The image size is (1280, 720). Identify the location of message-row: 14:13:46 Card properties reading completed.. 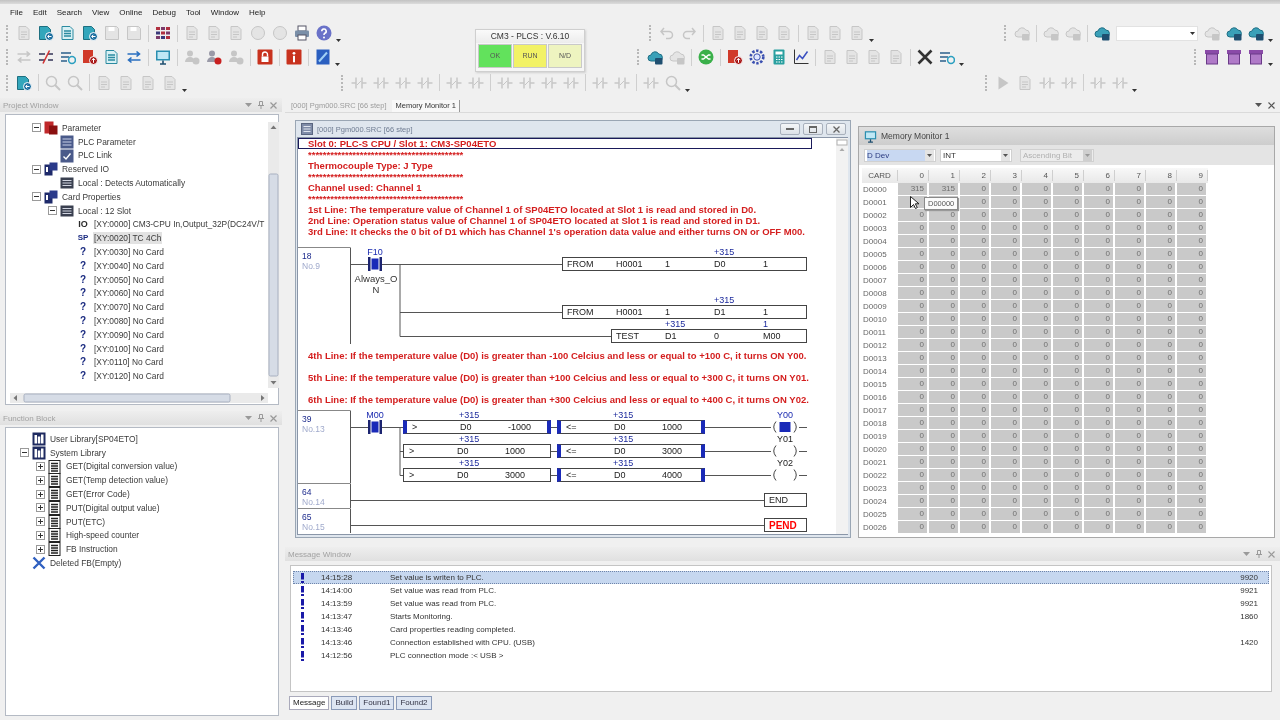
(781, 629).